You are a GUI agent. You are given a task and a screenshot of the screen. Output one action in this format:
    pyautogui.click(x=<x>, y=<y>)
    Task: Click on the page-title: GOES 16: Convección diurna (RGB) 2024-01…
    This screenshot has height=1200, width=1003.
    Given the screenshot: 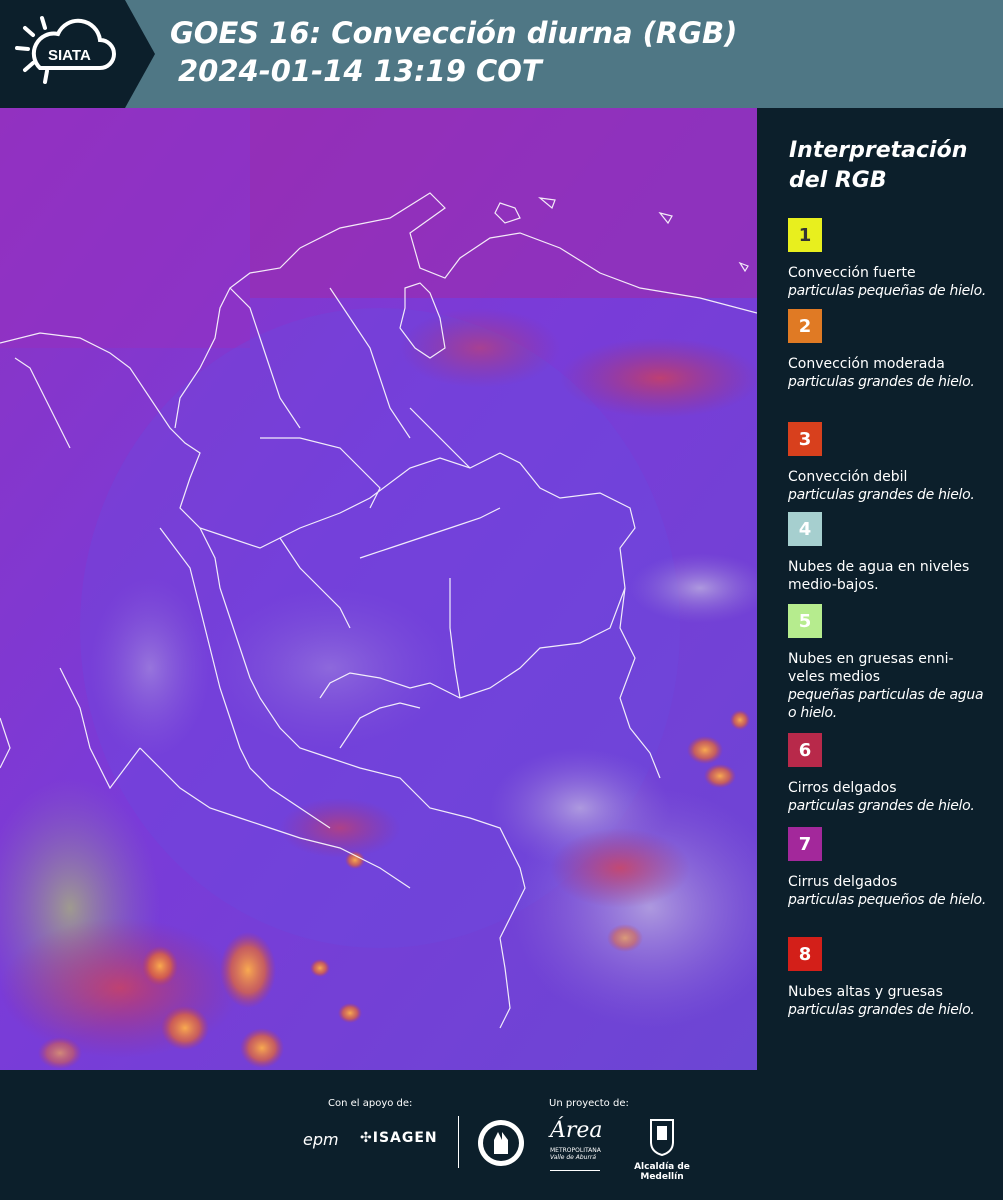 What is the action you would take?
    pyautogui.click(x=453, y=52)
    